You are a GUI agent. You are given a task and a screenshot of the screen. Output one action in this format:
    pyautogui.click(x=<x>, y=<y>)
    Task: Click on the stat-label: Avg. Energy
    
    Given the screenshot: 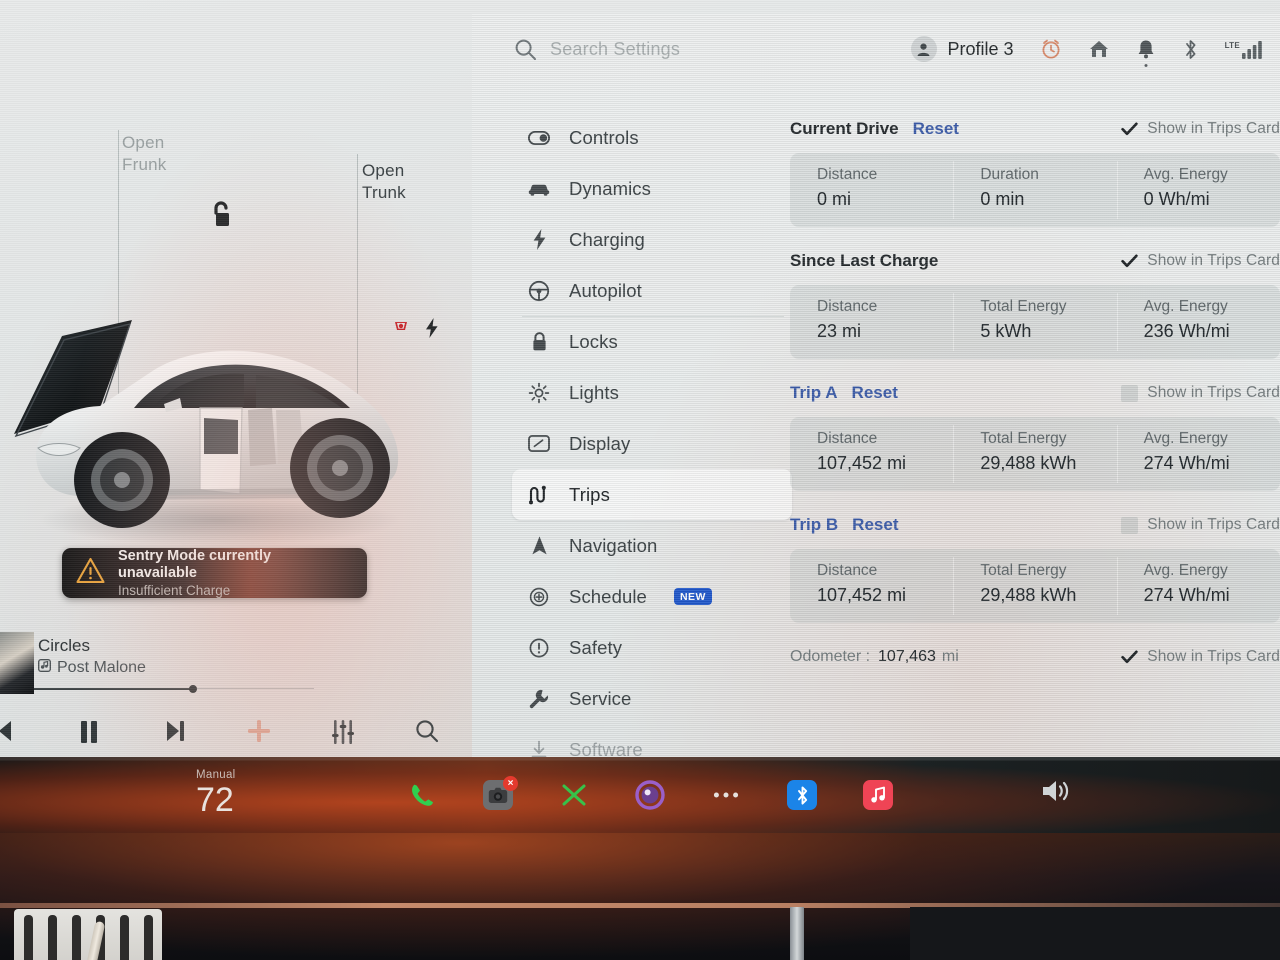 What is the action you would take?
    pyautogui.click(x=1185, y=438)
    